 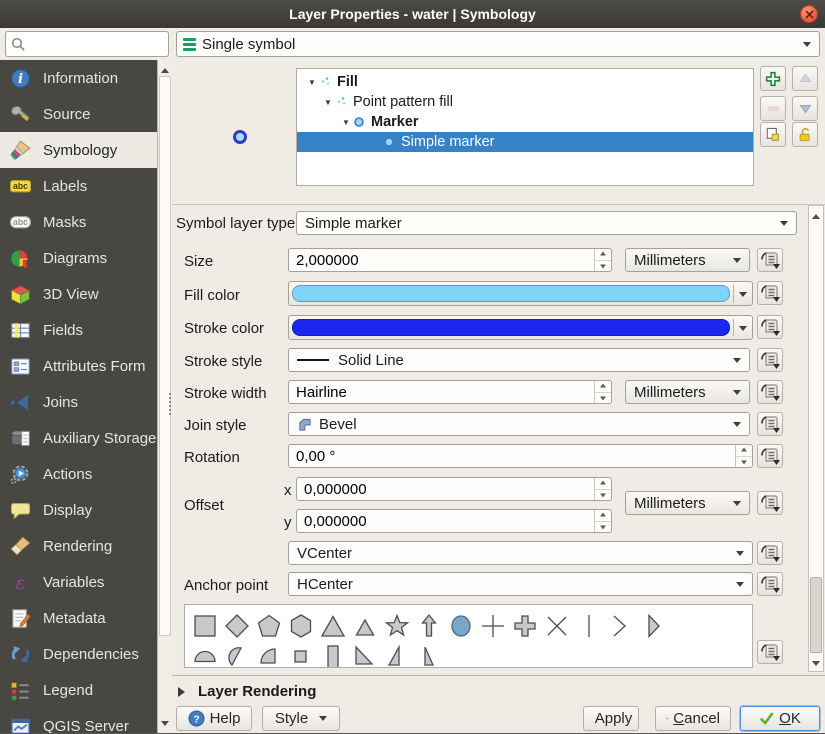 I want to click on shape-quarter-circle, so click(x=269, y=654).